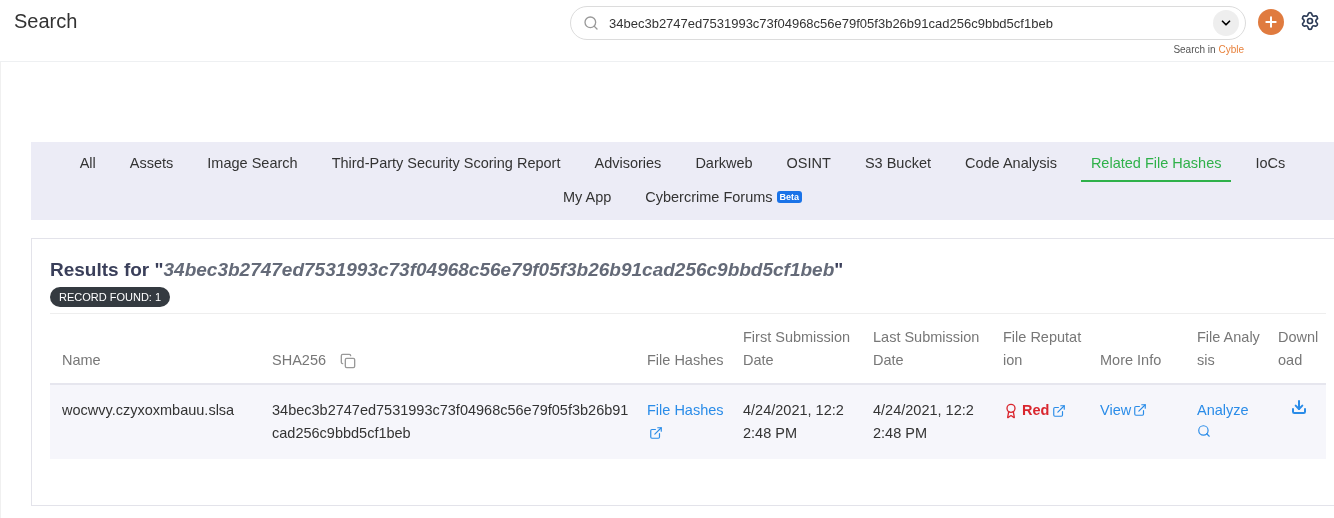  I want to click on tab: Code Analysis, so click(1011, 165).